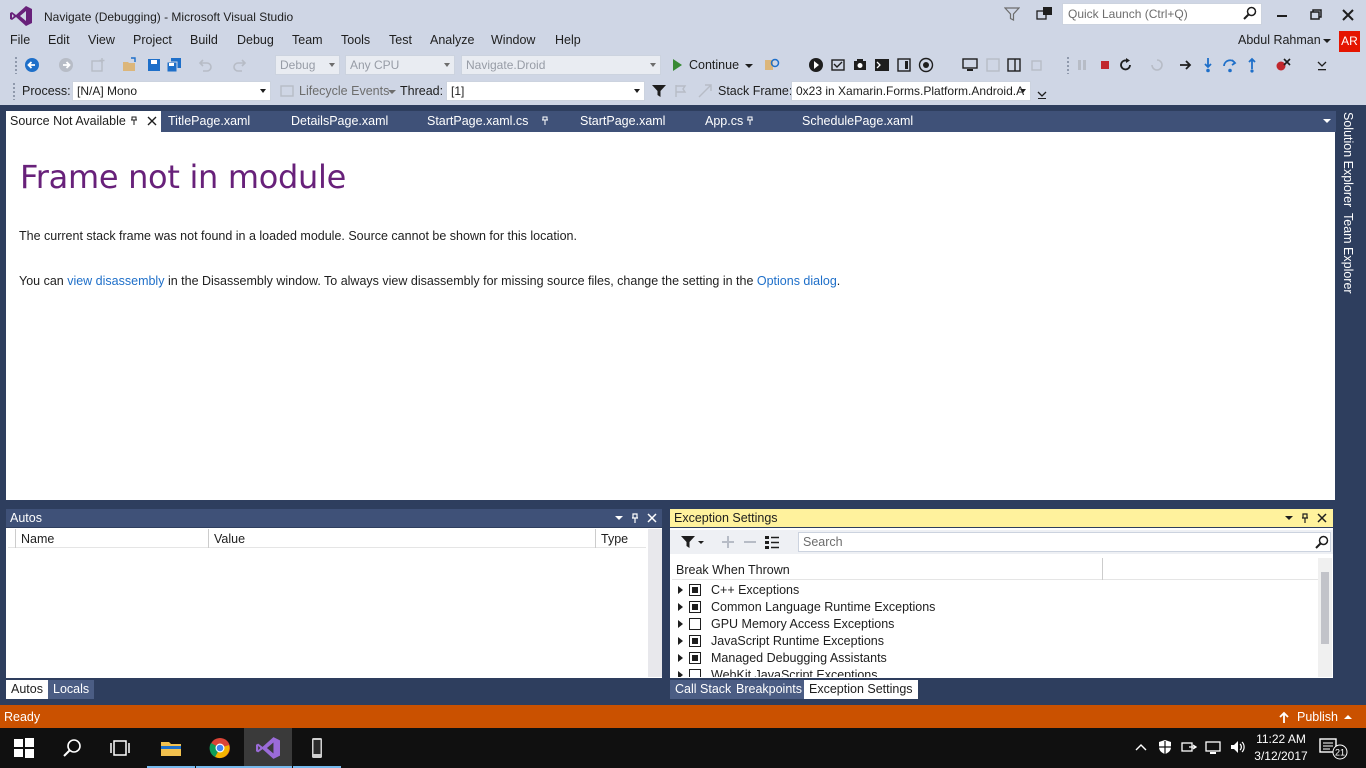 This screenshot has width=1366, height=768. What do you see at coordinates (733, 570) in the screenshot?
I see `column-break-when-thrown: Break When Thrown` at bounding box center [733, 570].